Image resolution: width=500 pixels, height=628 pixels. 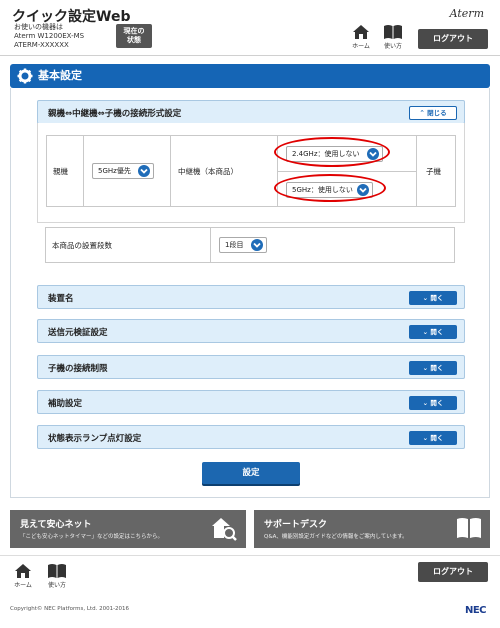 I want to click on stage-select: 1段目, so click(x=243, y=245).